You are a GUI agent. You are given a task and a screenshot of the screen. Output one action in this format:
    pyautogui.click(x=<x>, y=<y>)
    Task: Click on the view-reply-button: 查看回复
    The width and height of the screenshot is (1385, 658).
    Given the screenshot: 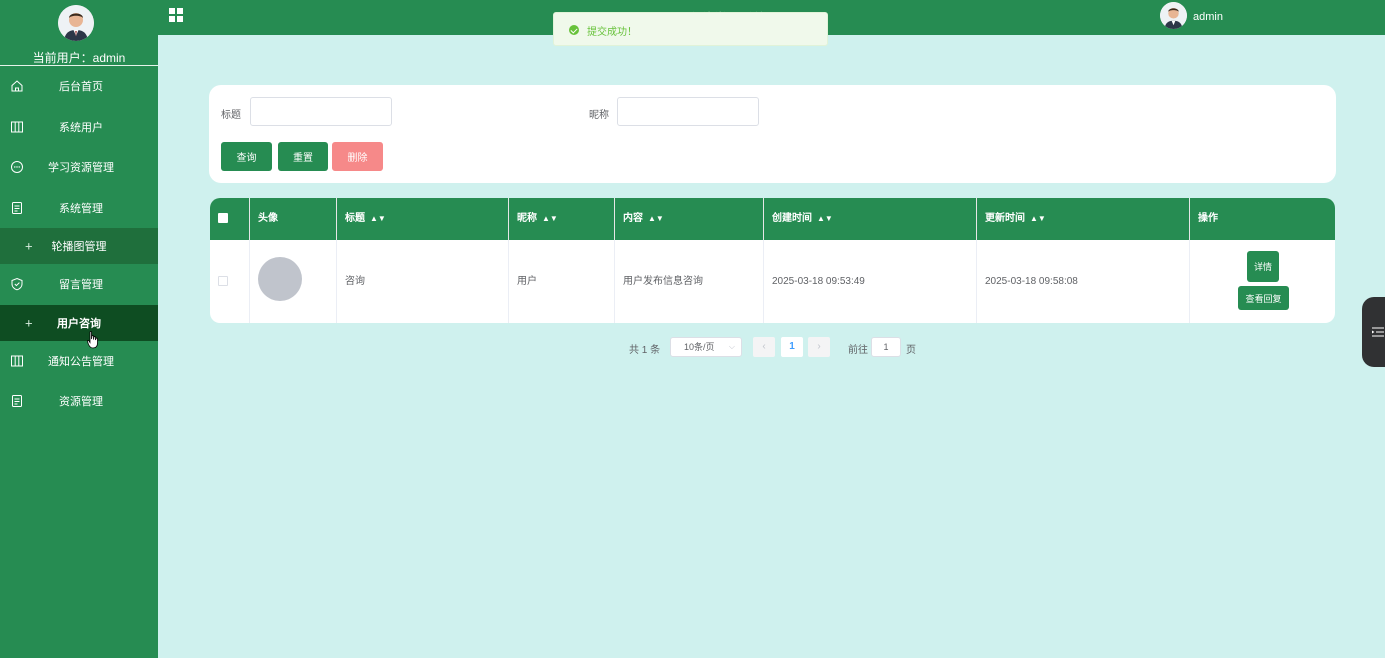 What is the action you would take?
    pyautogui.click(x=1263, y=298)
    